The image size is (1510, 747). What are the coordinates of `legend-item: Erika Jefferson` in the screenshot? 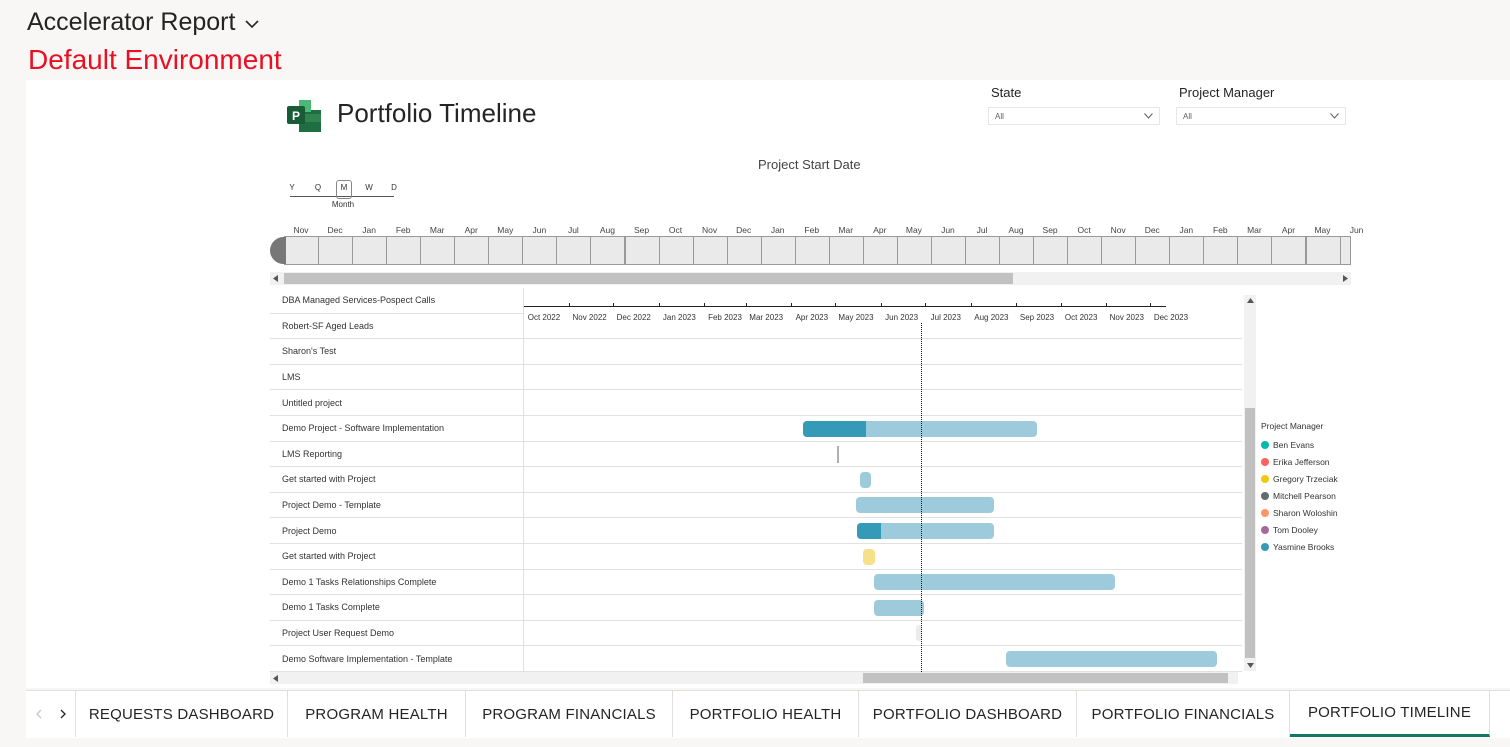 It's located at (1295, 462).